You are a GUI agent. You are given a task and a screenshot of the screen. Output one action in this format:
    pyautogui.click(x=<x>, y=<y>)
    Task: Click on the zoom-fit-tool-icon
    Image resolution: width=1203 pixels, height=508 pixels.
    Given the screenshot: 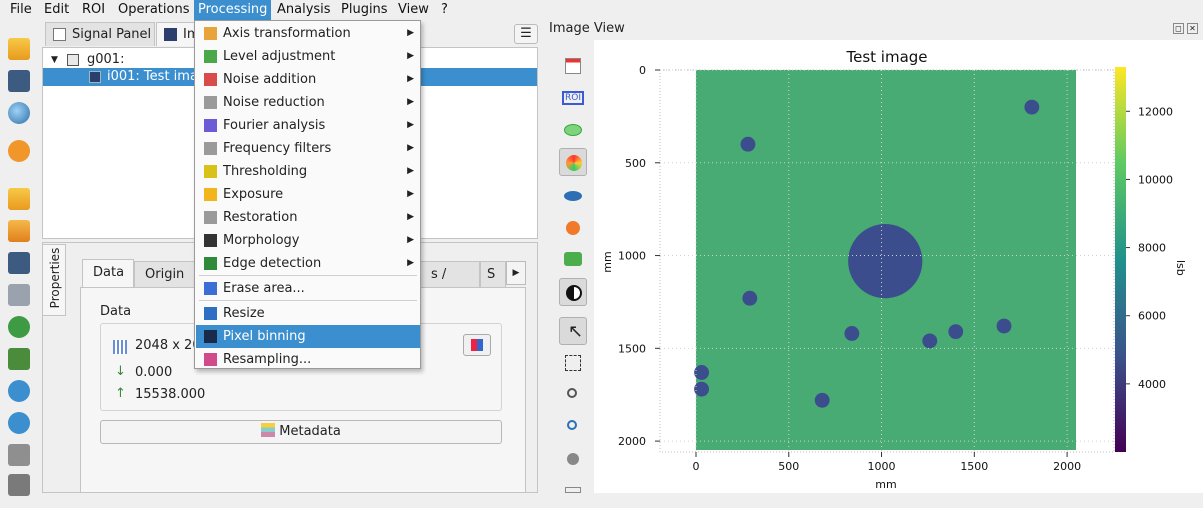 What is the action you would take?
    pyautogui.click(x=573, y=427)
    